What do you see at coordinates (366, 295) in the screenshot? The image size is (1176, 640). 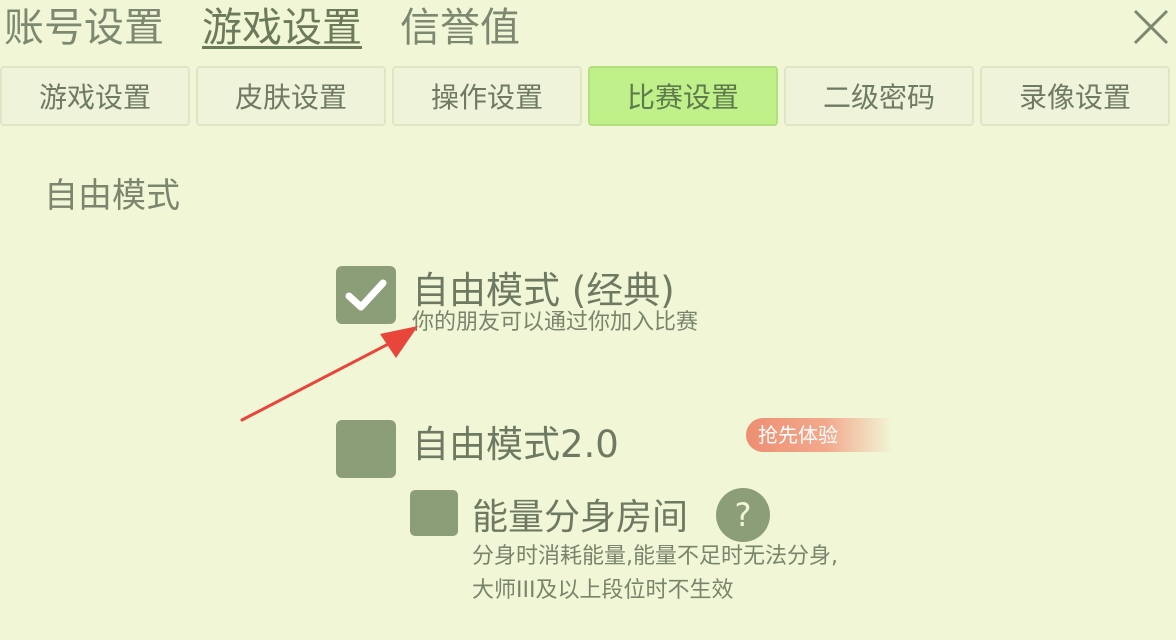 I see `checkmark-icon` at bounding box center [366, 295].